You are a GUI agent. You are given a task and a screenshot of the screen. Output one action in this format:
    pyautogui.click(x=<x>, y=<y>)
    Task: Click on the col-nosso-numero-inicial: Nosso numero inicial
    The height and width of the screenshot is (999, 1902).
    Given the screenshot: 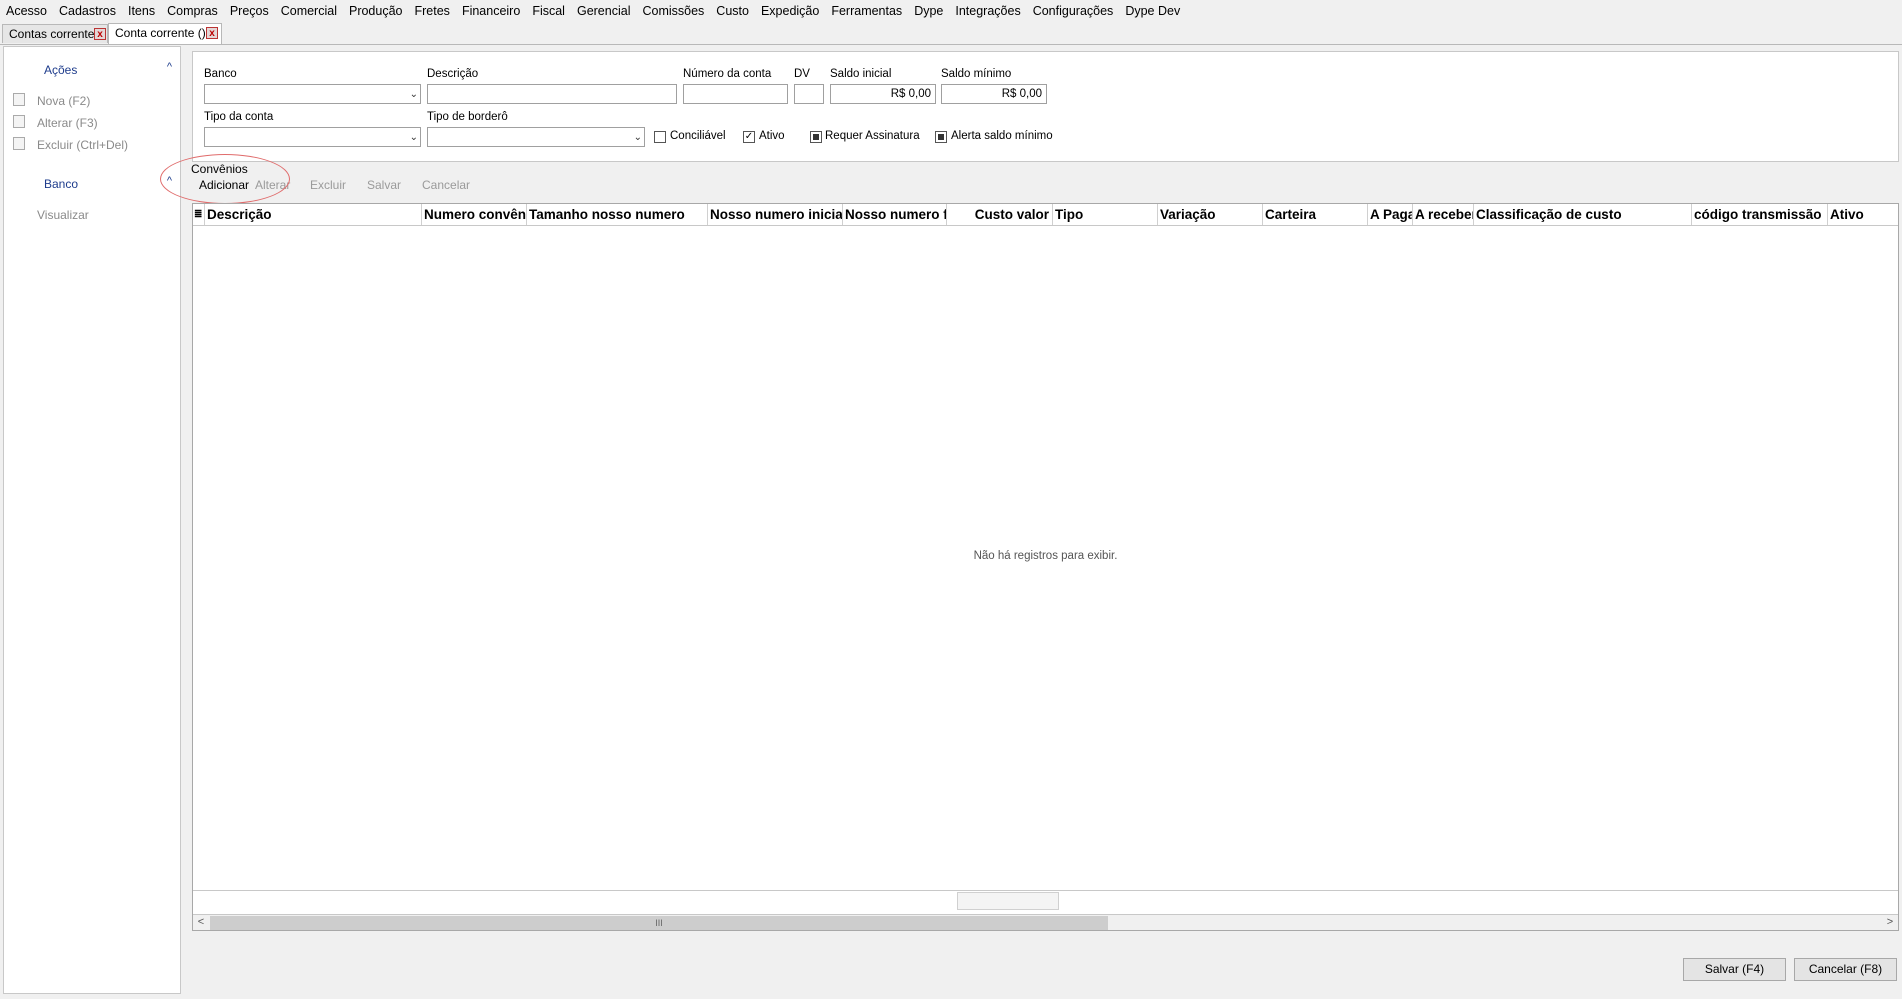 What is the action you would take?
    pyautogui.click(x=775, y=214)
    